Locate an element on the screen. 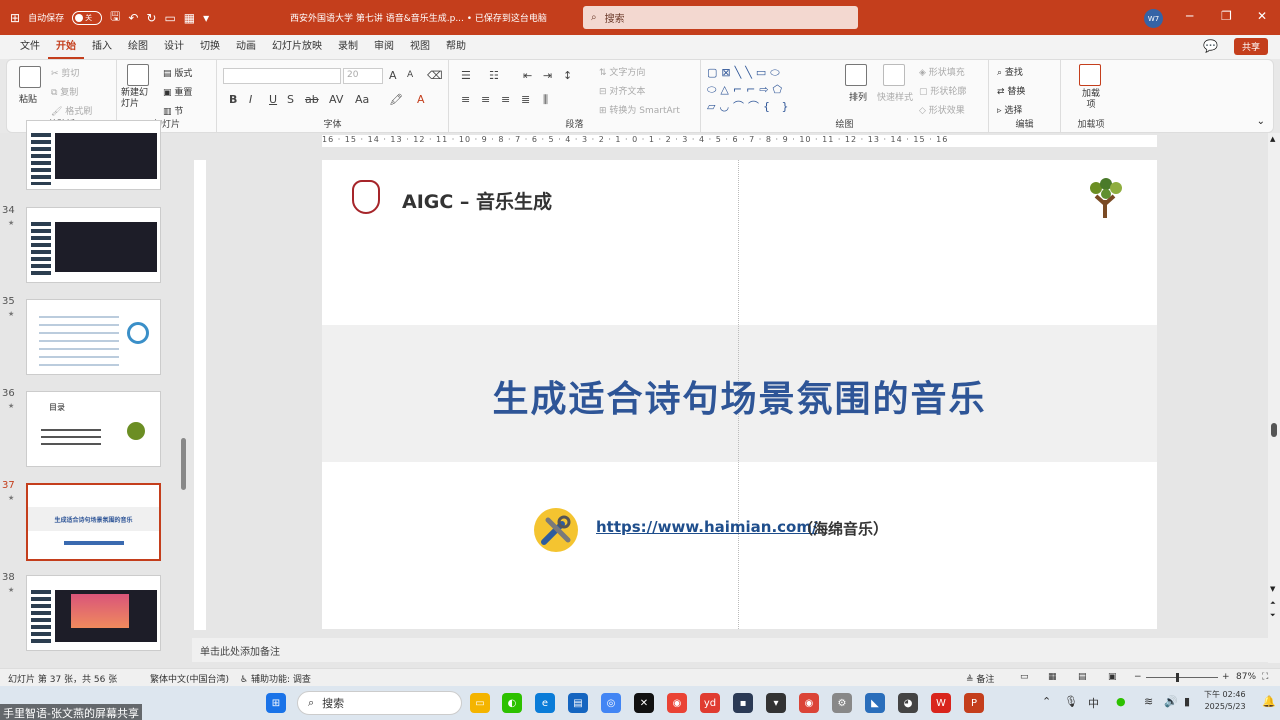 Image resolution: width=1280 pixels, height=720 pixels. font-family-select is located at coordinates (282, 76).